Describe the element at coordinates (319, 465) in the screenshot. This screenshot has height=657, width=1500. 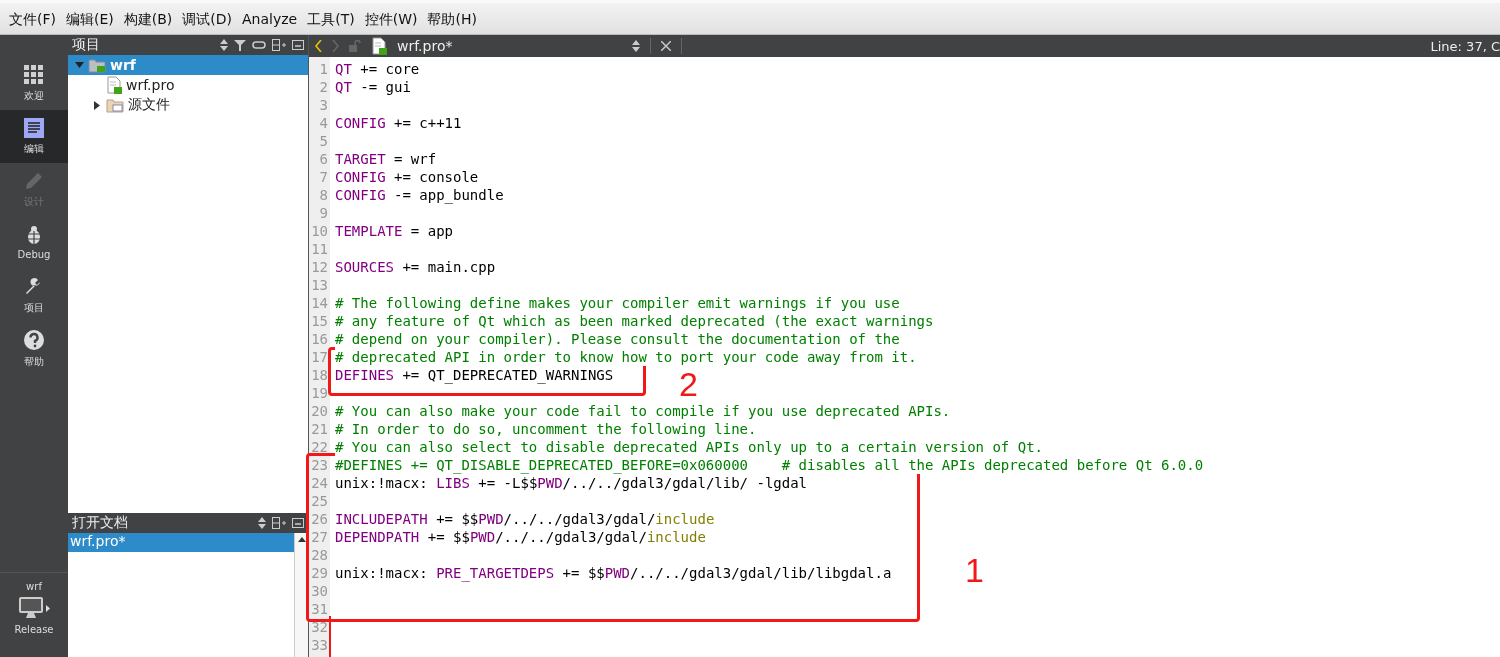
I see `line-number: 23` at that location.